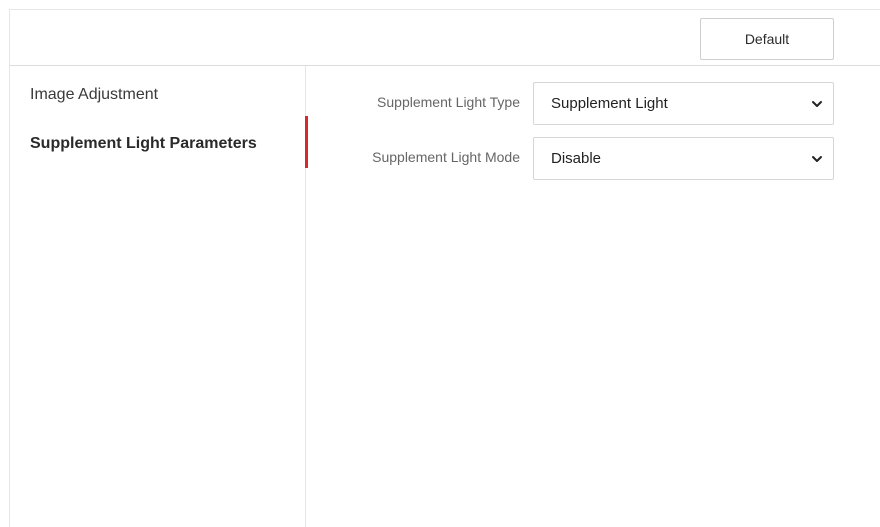 Image resolution: width=880 pixels, height=527 pixels. What do you see at coordinates (767, 39) in the screenshot?
I see `default-button: Default` at bounding box center [767, 39].